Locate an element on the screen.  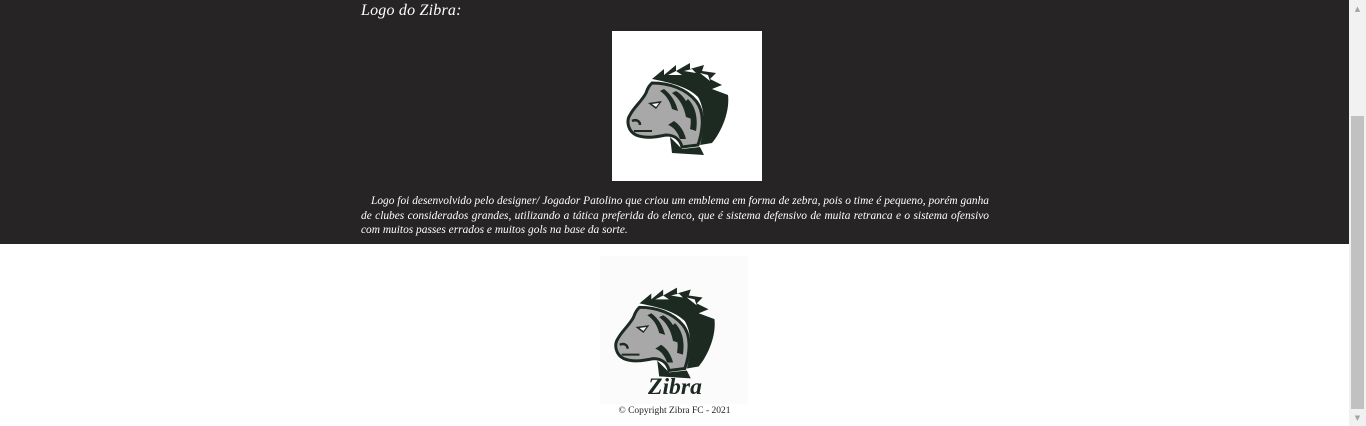
vertical-scrollbar: ▲ ▼ is located at coordinates (1357, 213).